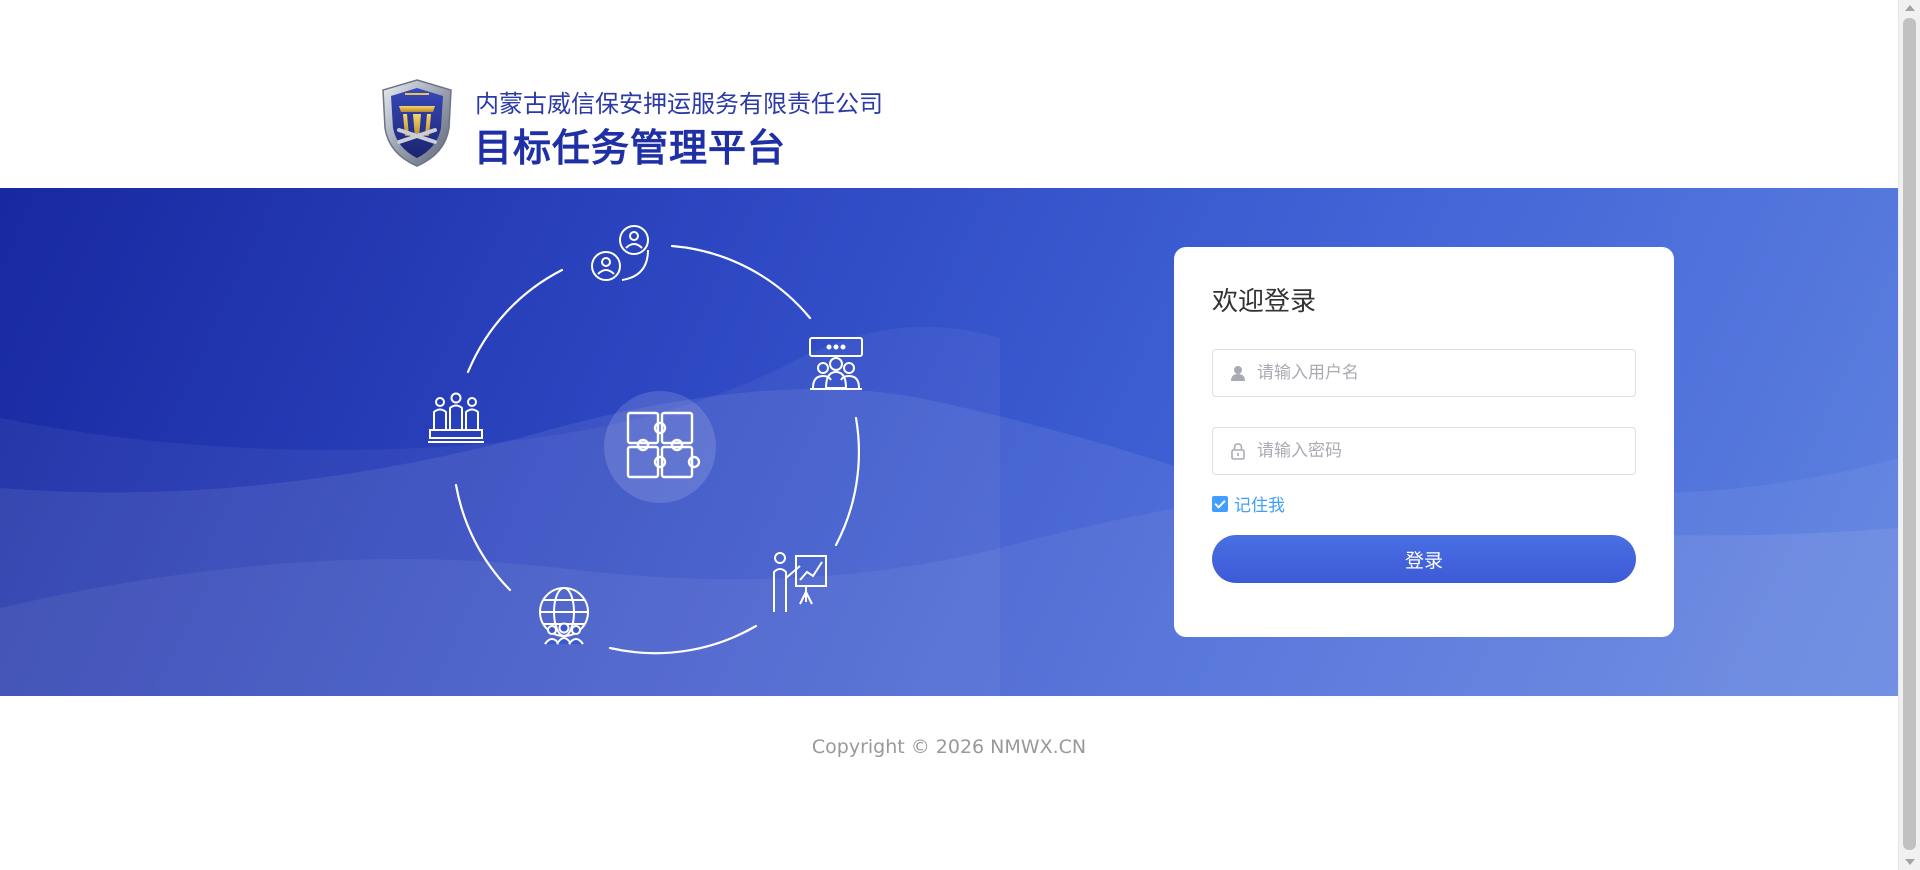  I want to click on vertical-scrollbar, so click(1909, 435).